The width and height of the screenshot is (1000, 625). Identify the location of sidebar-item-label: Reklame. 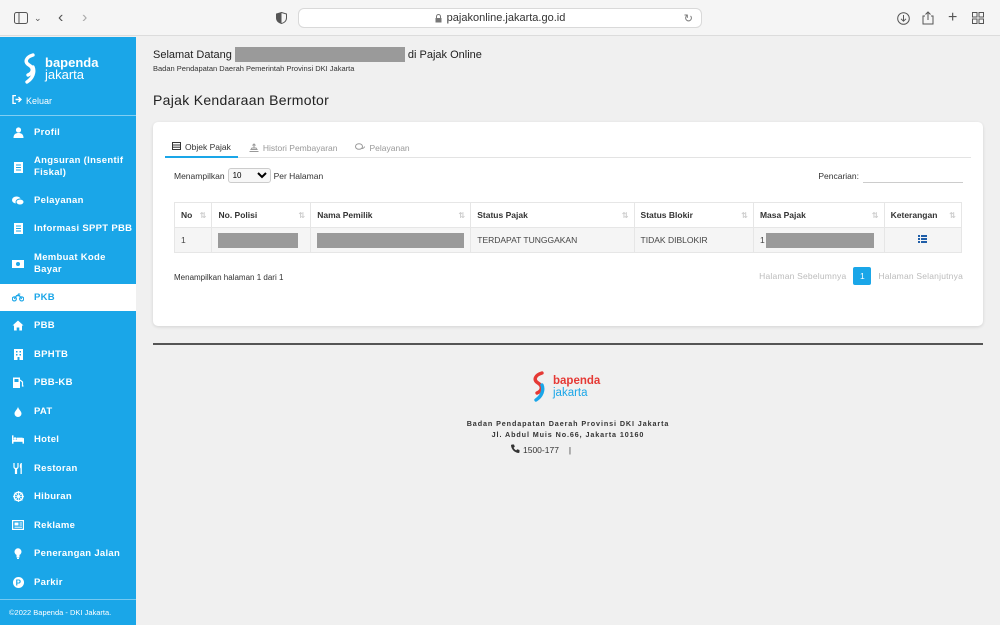
(55, 525).